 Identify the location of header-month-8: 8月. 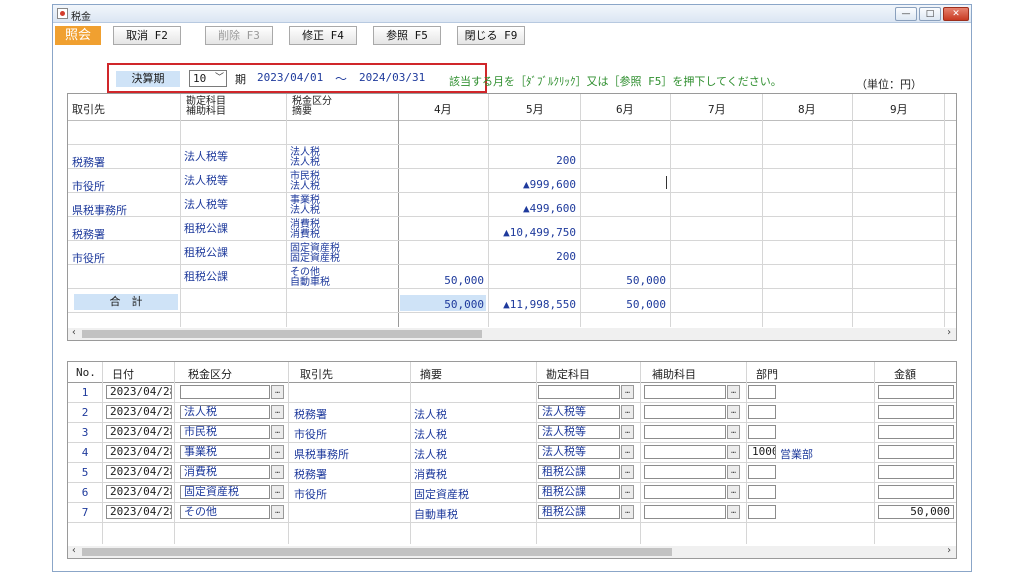
(807, 109).